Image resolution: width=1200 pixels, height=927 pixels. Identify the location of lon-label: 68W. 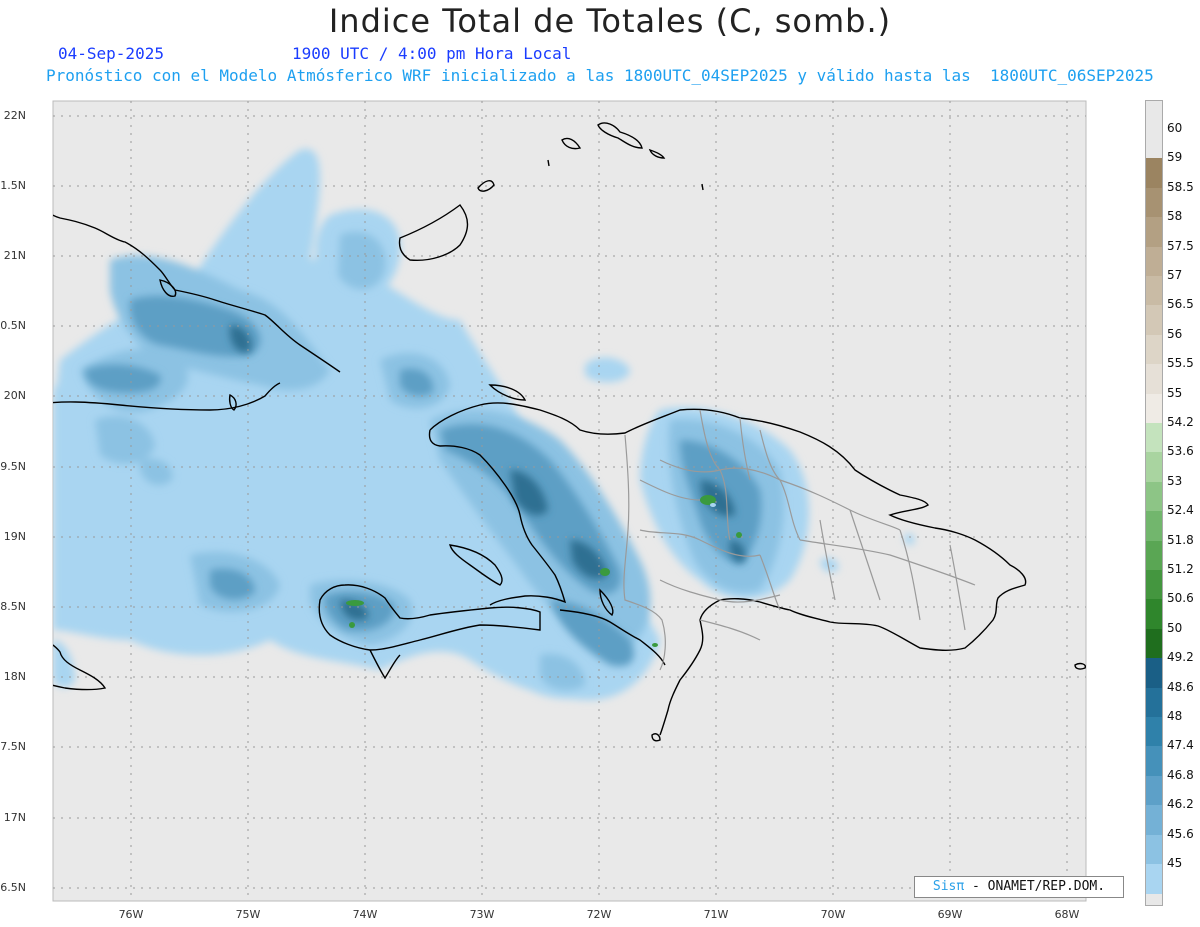
(1067, 914).